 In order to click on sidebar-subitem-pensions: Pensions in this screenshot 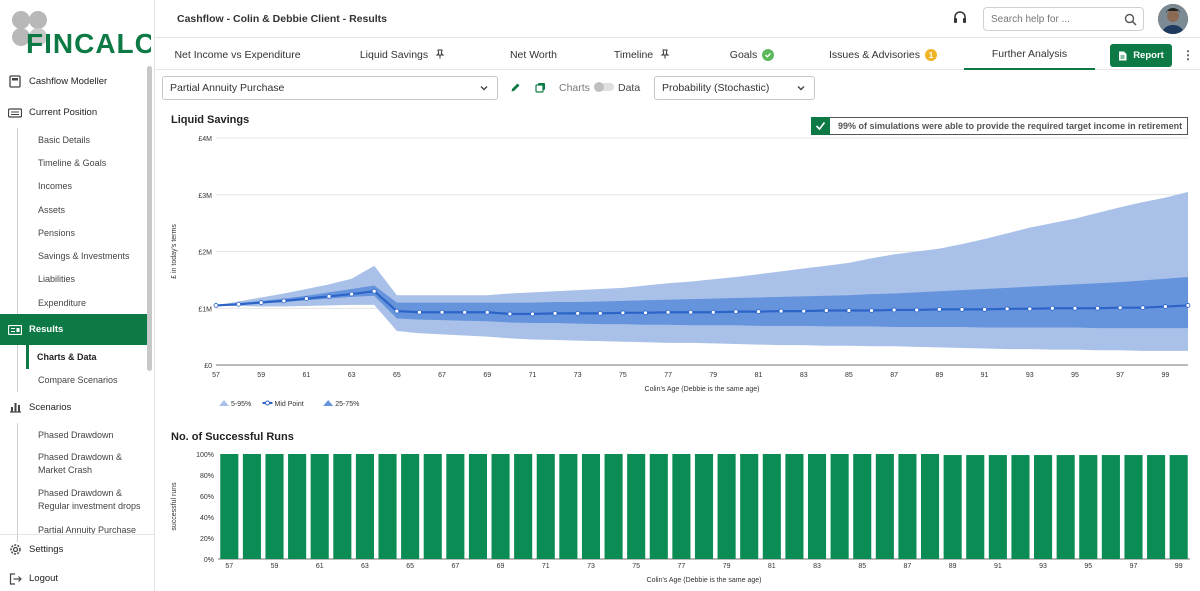, I will do `click(88, 232)`.